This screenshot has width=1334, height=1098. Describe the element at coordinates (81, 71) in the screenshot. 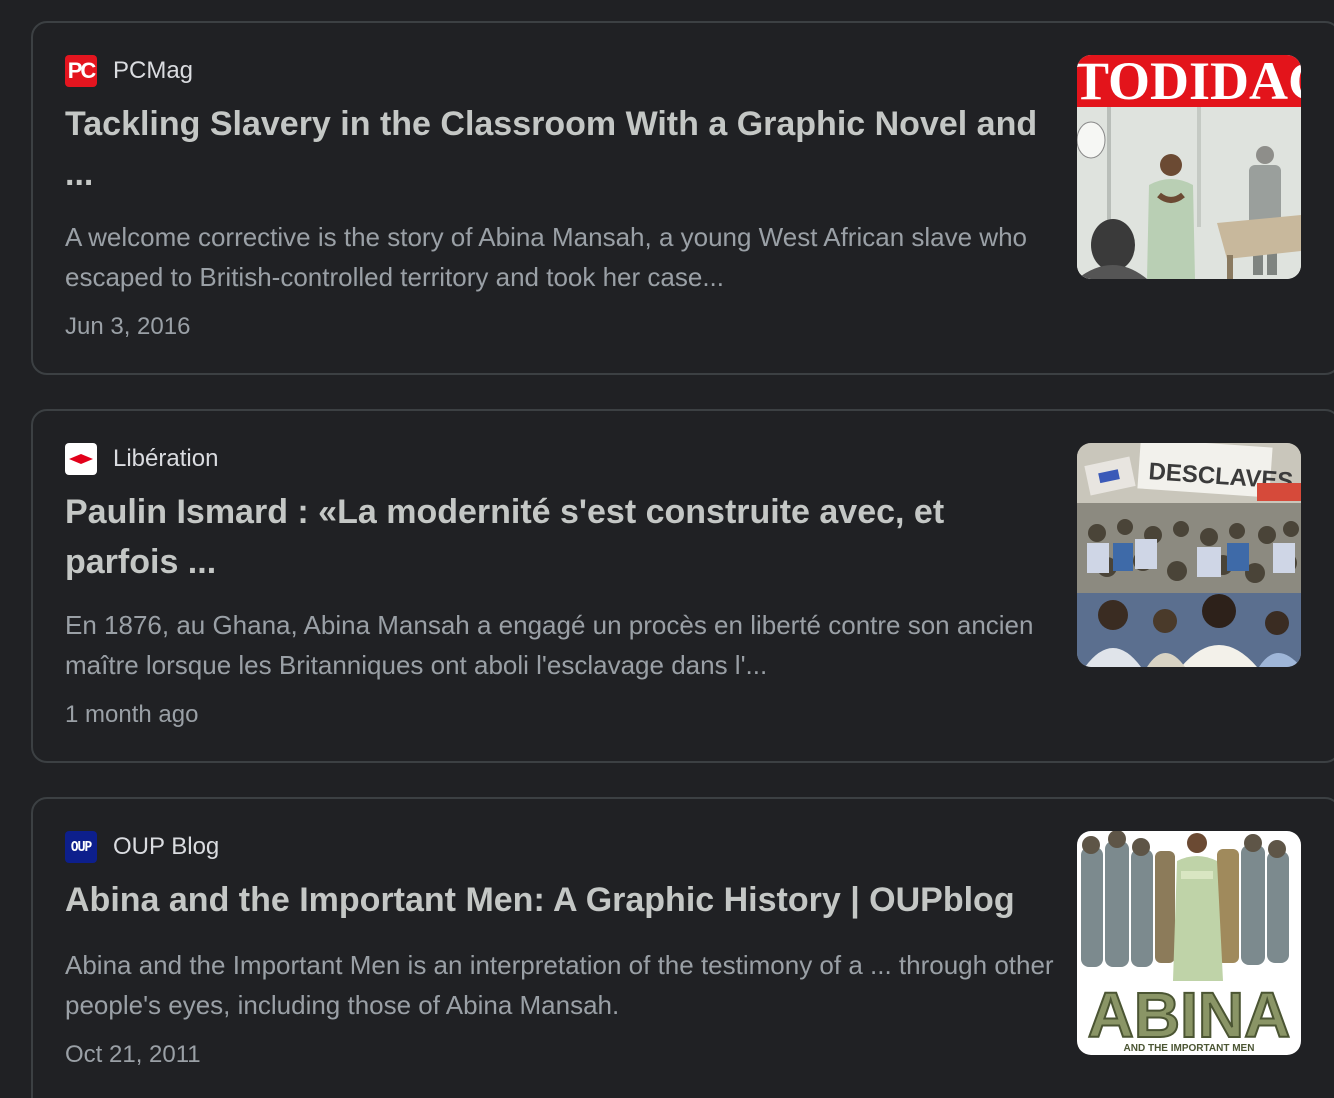

I see `pcmag-logo-icon: PC` at that location.